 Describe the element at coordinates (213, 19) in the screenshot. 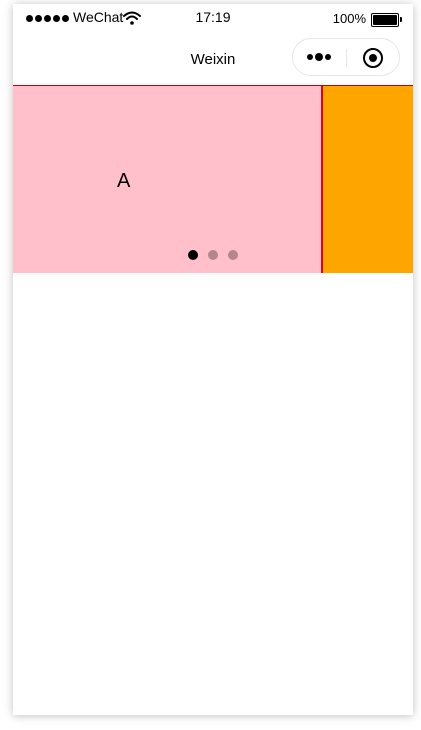

I see `status-bar: WeChat 17:19 100%` at that location.